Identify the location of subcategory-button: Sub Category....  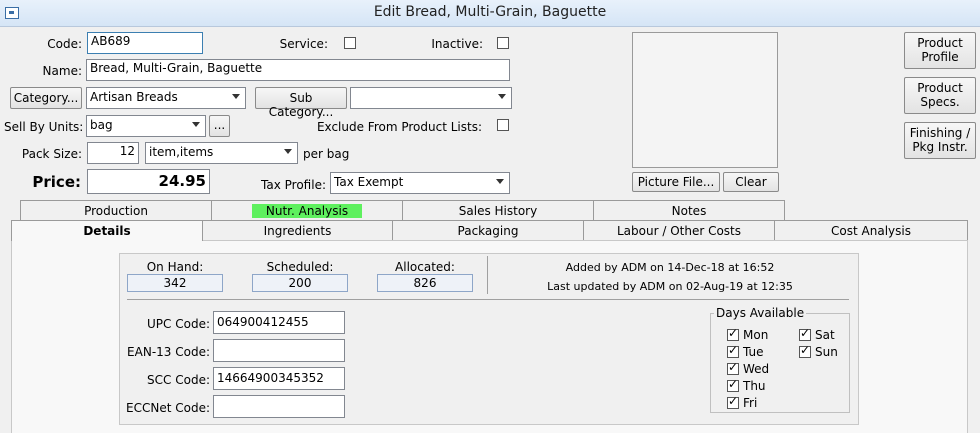
(301, 103).